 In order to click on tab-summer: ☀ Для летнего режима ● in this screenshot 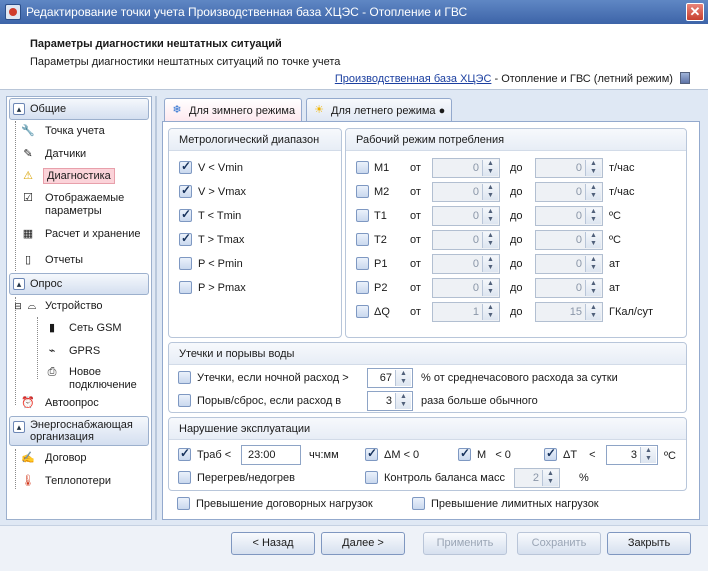, I will do `click(379, 110)`.